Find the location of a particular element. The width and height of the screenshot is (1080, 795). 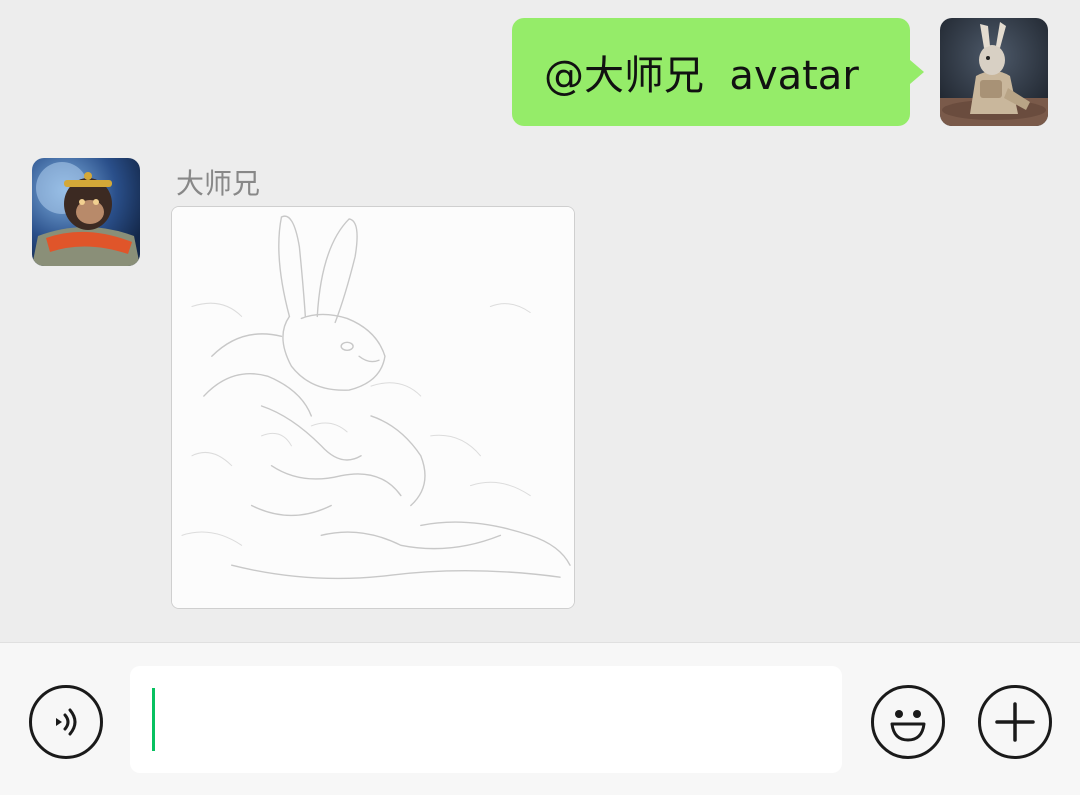

rabbit-astronaut-avatar-image is located at coordinates (994, 72).